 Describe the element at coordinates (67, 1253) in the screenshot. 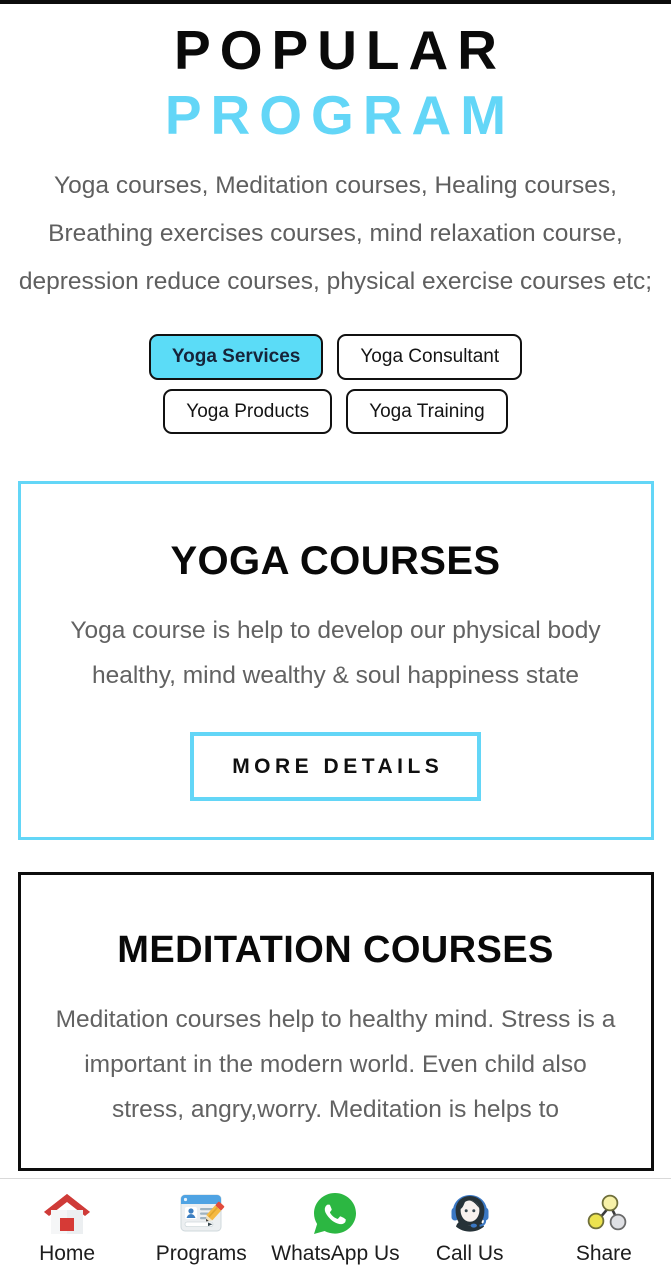

I see `nav-label-home: Home` at that location.